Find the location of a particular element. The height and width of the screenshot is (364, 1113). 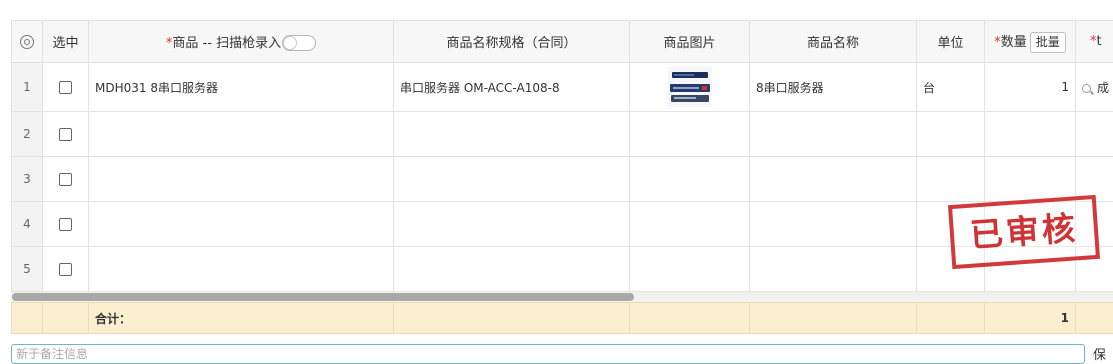

header-next-partial-label: t is located at coordinates (1099, 41).